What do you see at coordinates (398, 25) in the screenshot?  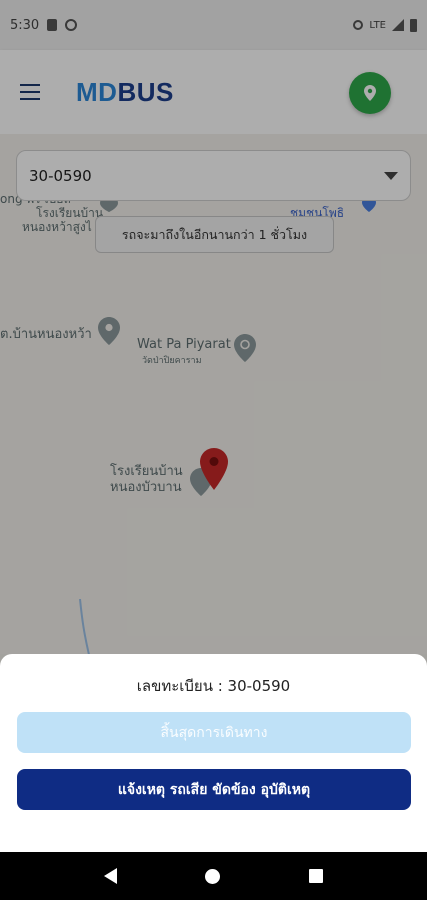 I see `signal-icon` at bounding box center [398, 25].